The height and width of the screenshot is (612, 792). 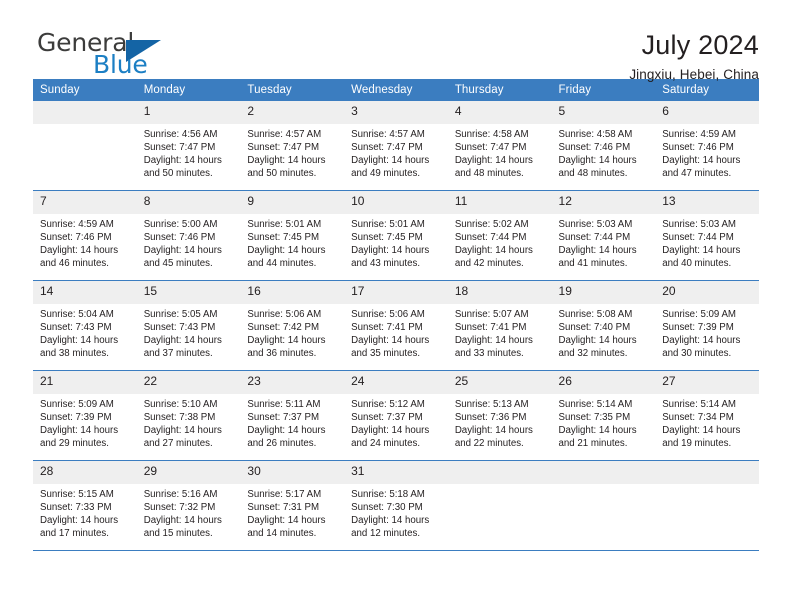 What do you see at coordinates (603, 90) in the screenshot?
I see `weekday-header-friday: Friday` at bounding box center [603, 90].